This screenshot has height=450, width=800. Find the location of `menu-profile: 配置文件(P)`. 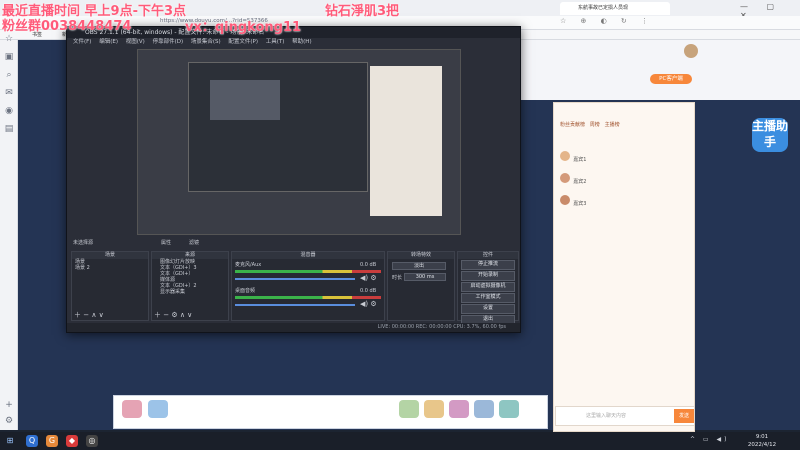

menu-profile: 配置文件(P) is located at coordinates (243, 42).